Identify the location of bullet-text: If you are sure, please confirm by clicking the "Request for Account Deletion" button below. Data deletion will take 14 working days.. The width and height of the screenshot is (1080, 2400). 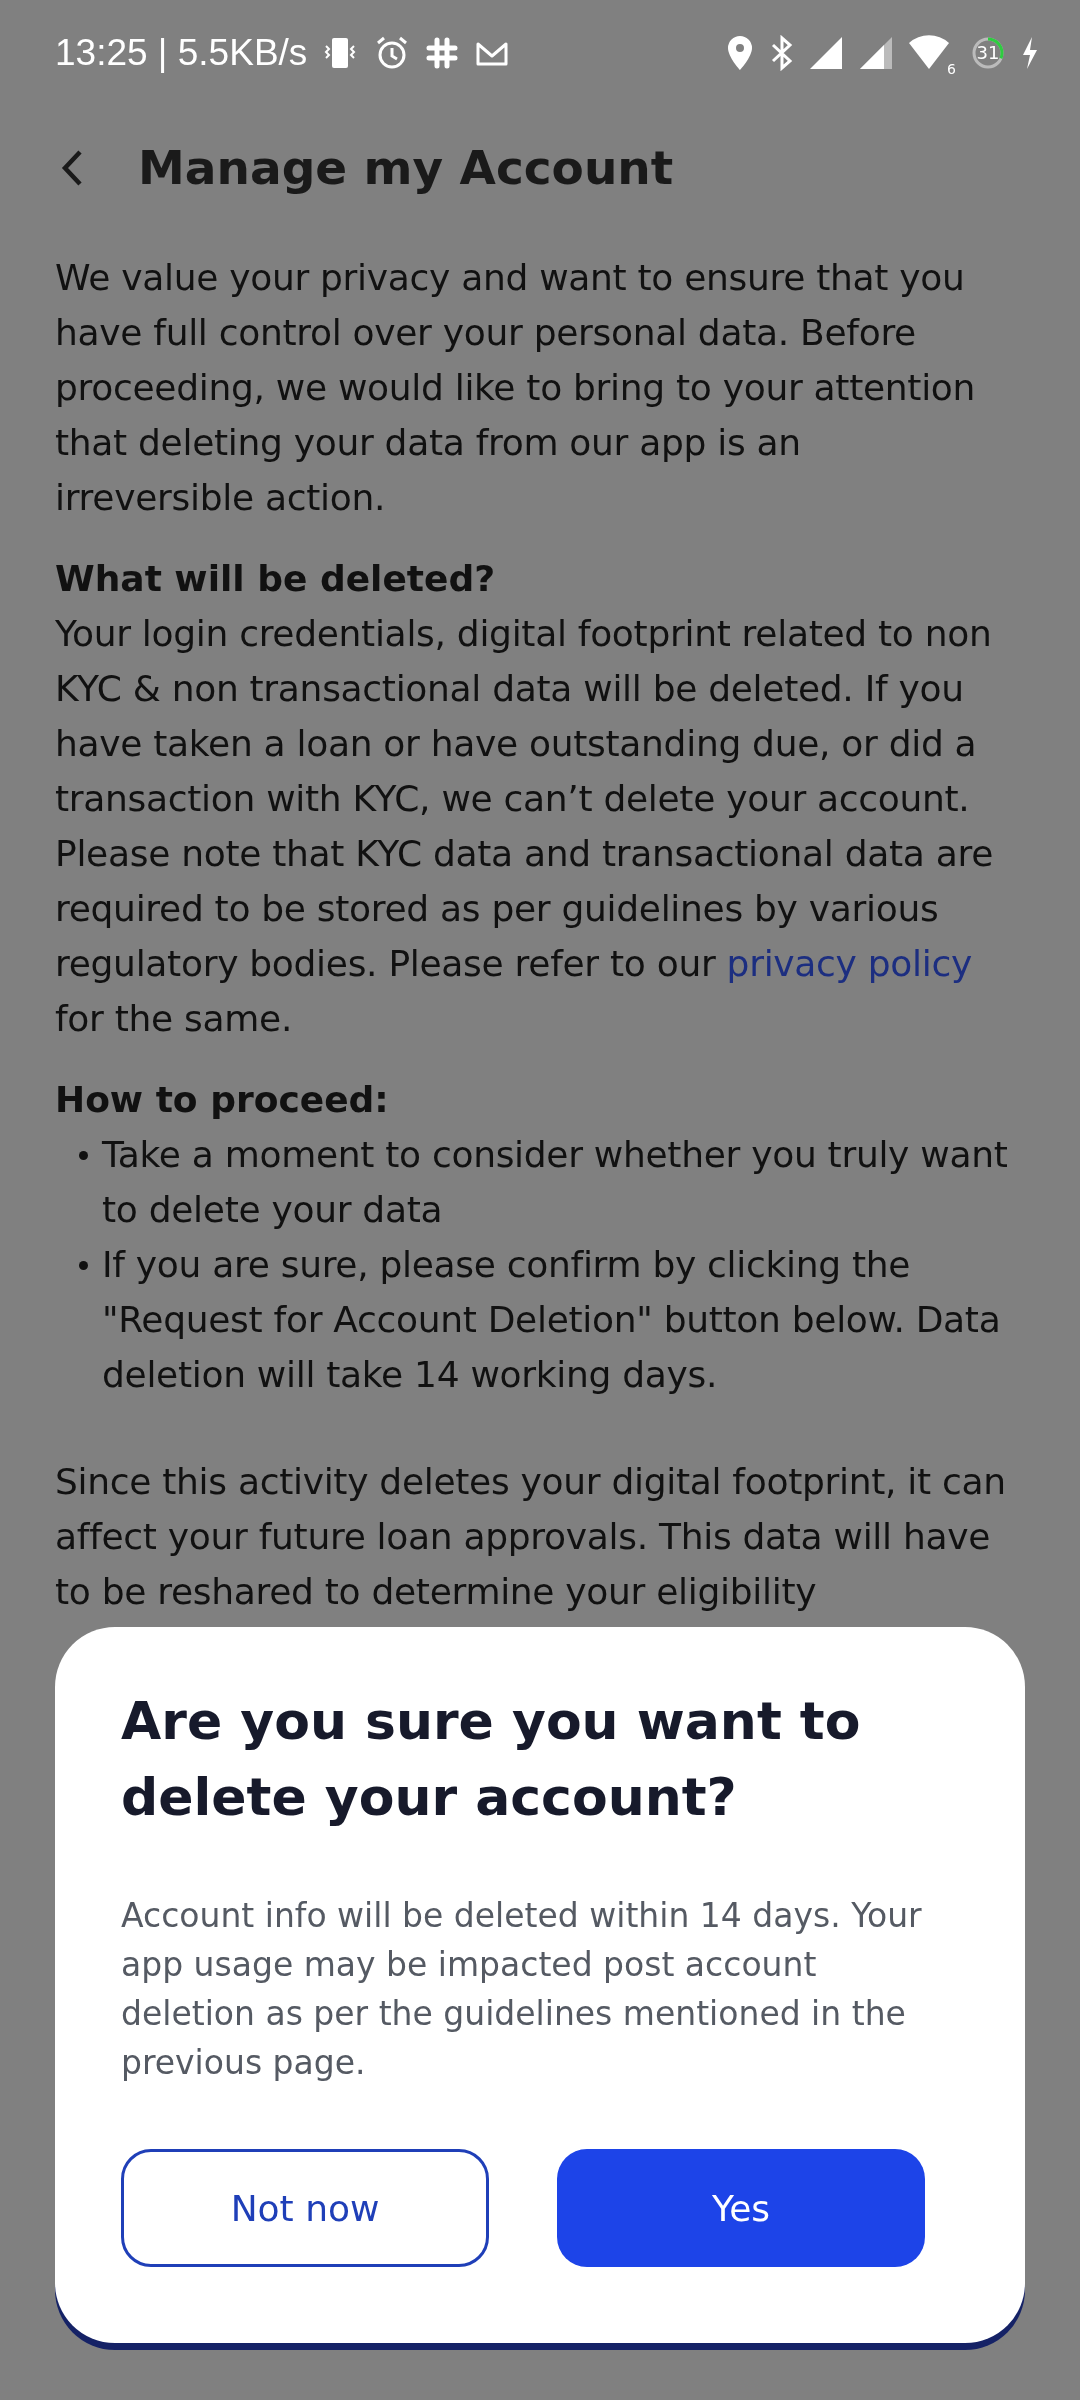
(552, 1320).